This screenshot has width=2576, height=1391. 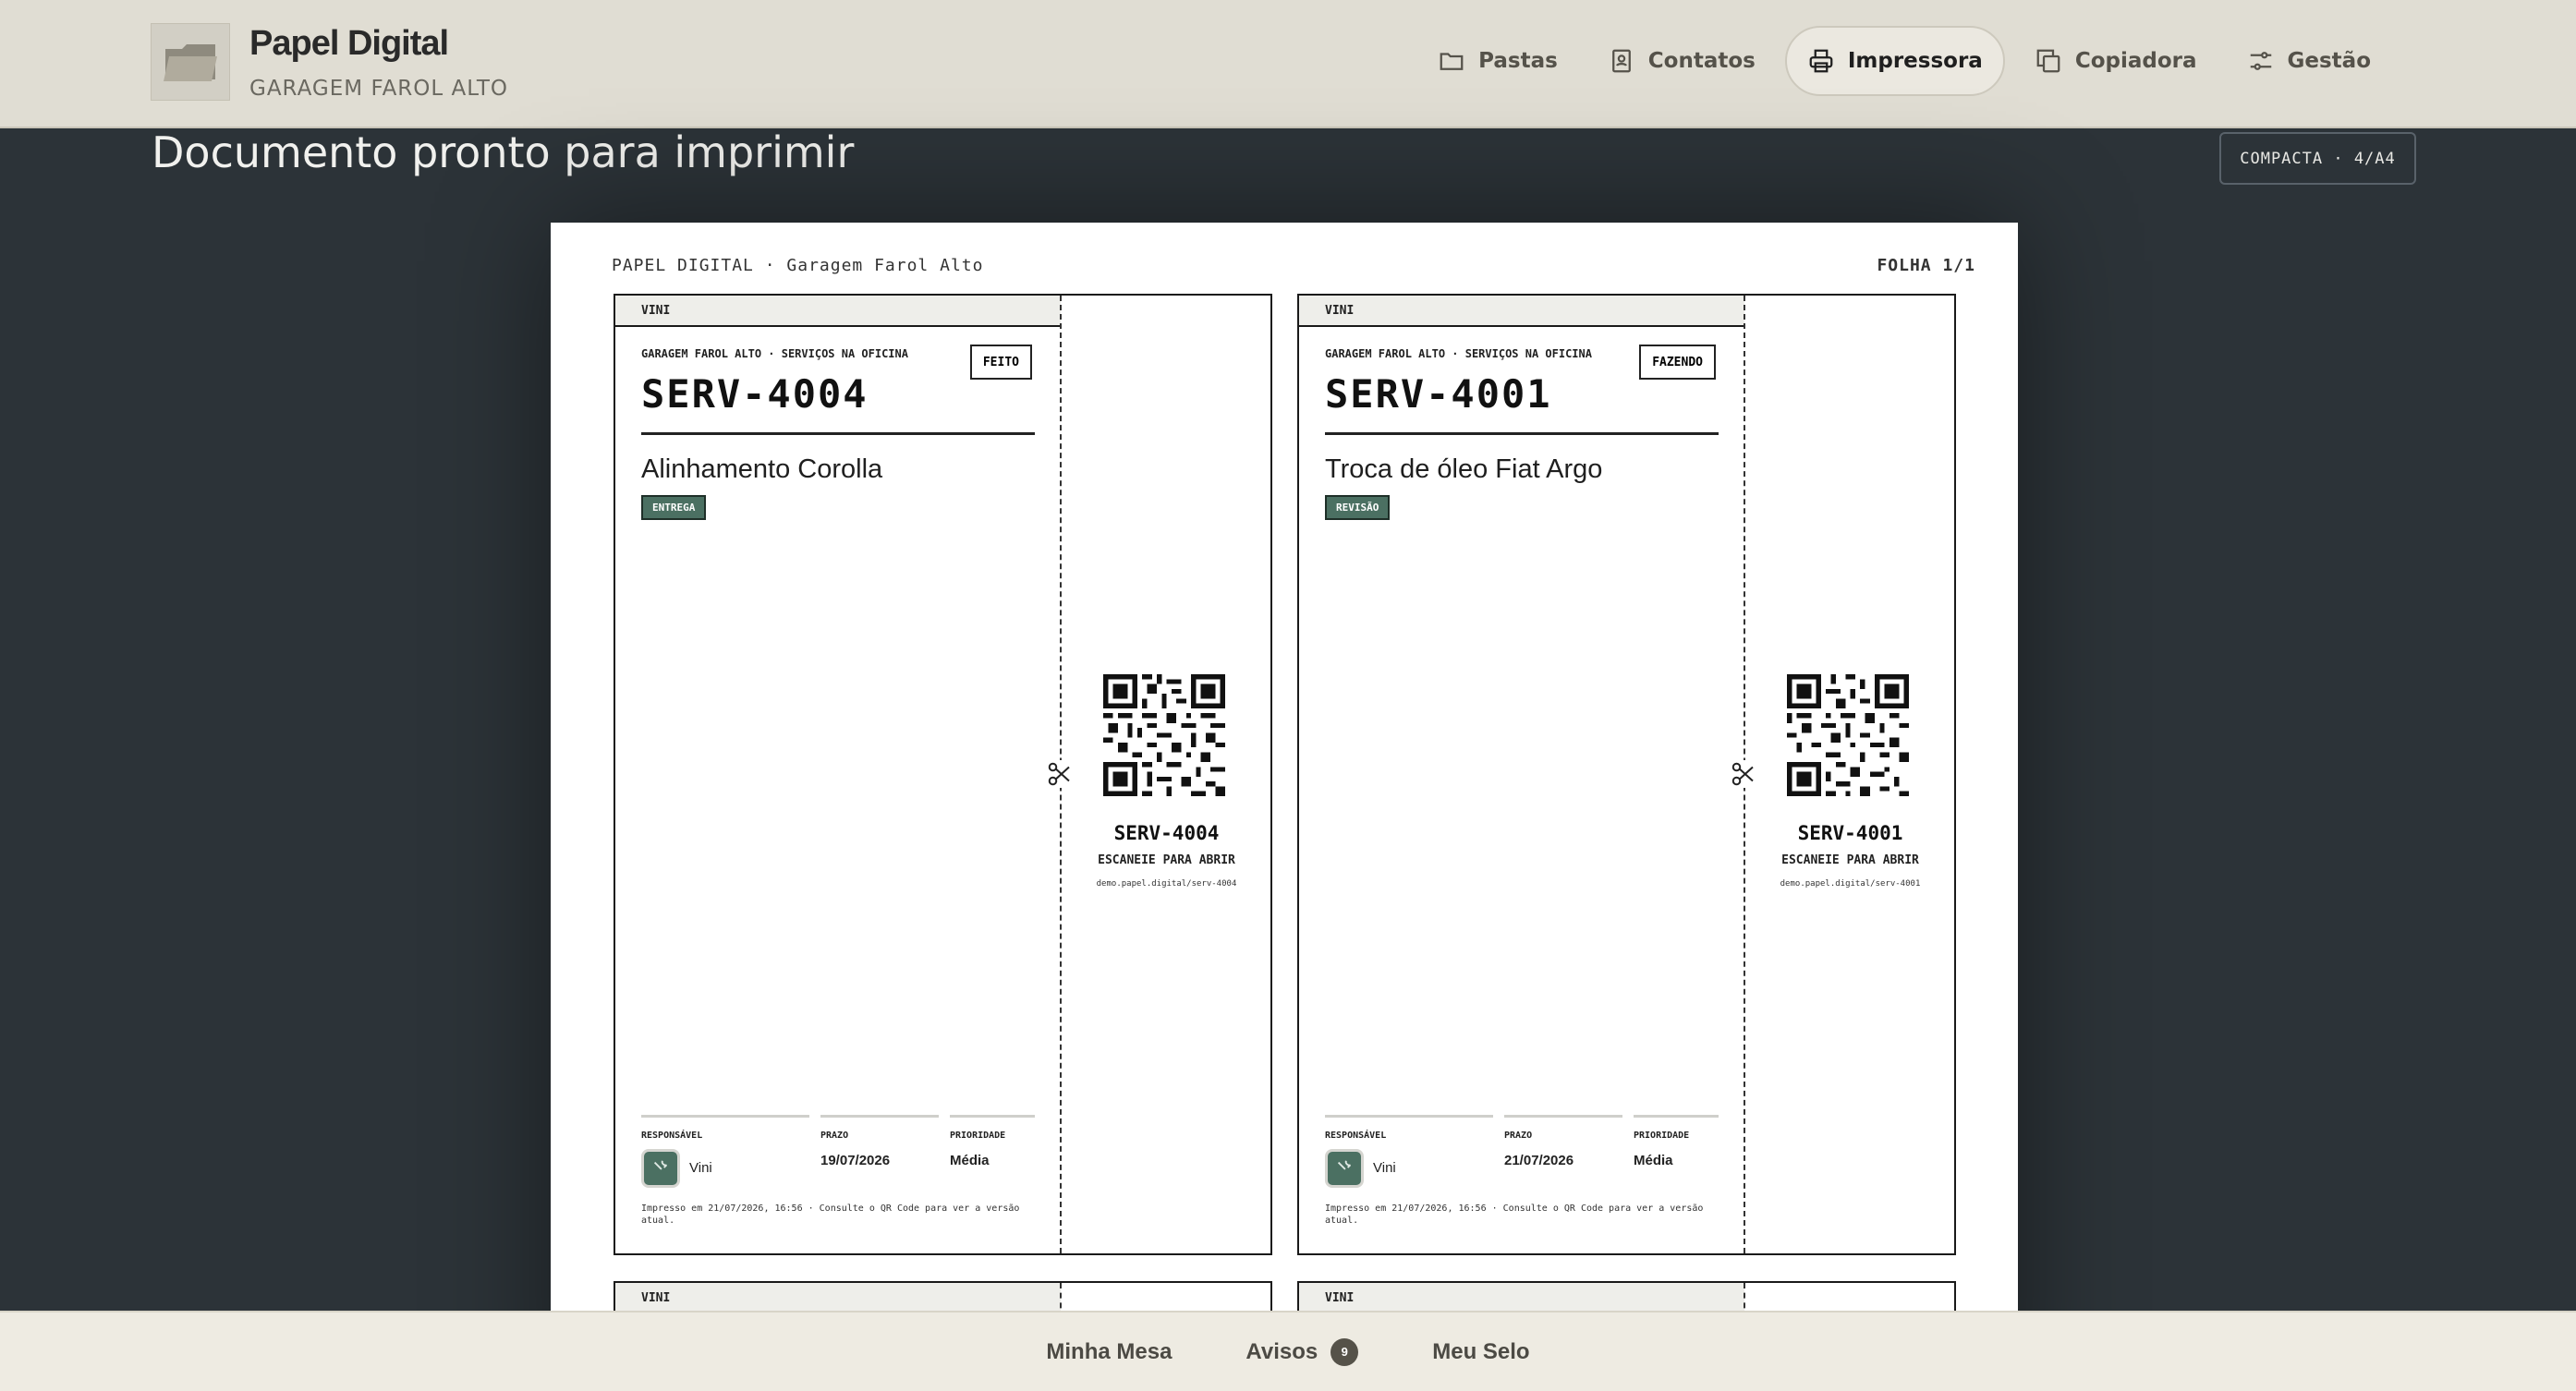 I want to click on sheet-header-right: FOLHA 1/1, so click(x=1926, y=265).